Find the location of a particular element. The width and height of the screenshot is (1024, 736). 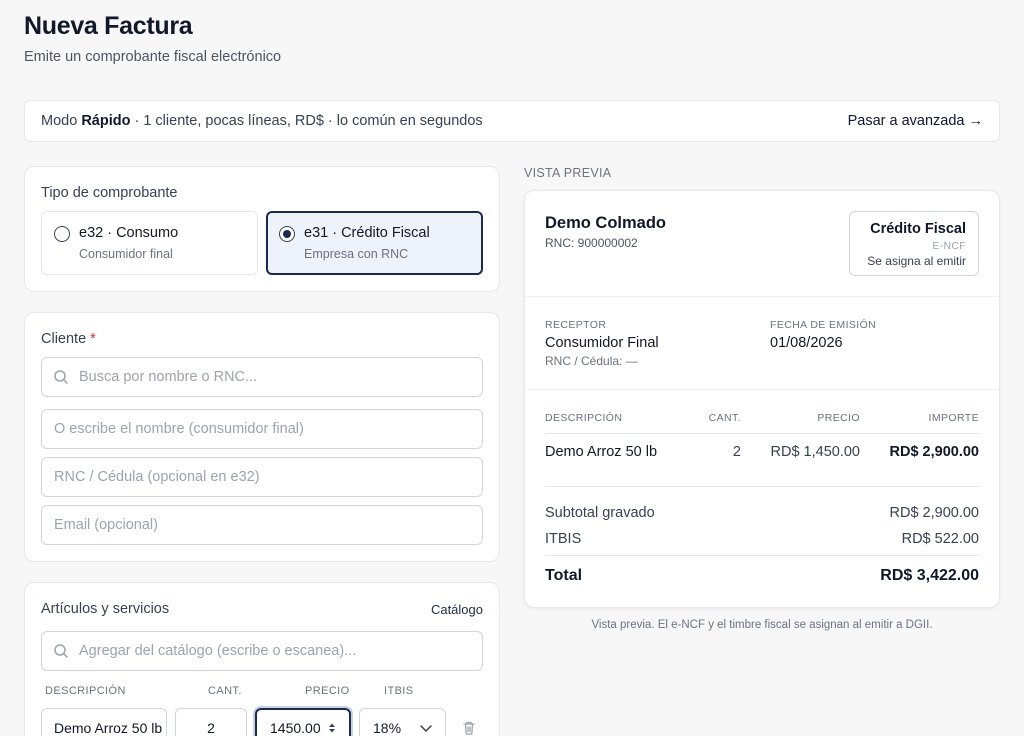

articulos-label: Artículos y servicios is located at coordinates (105, 609).